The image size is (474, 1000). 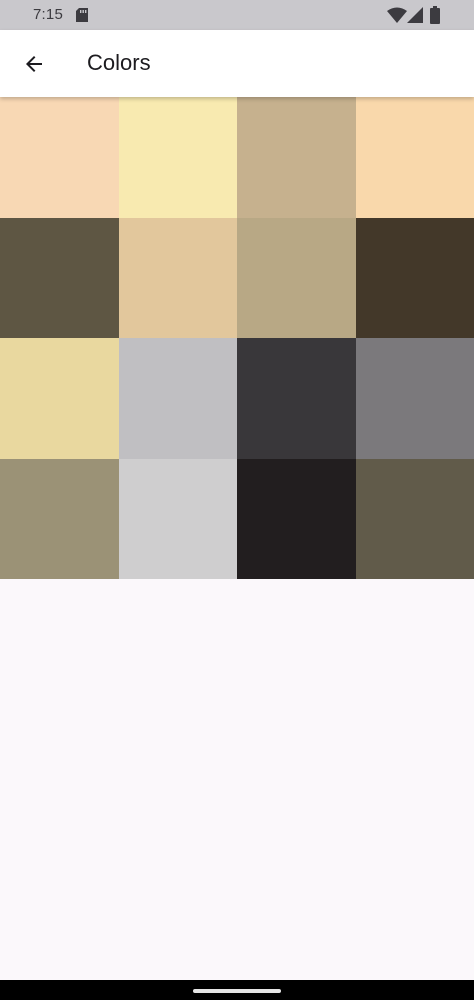 I want to click on status-time: 7:15, so click(x=48, y=14).